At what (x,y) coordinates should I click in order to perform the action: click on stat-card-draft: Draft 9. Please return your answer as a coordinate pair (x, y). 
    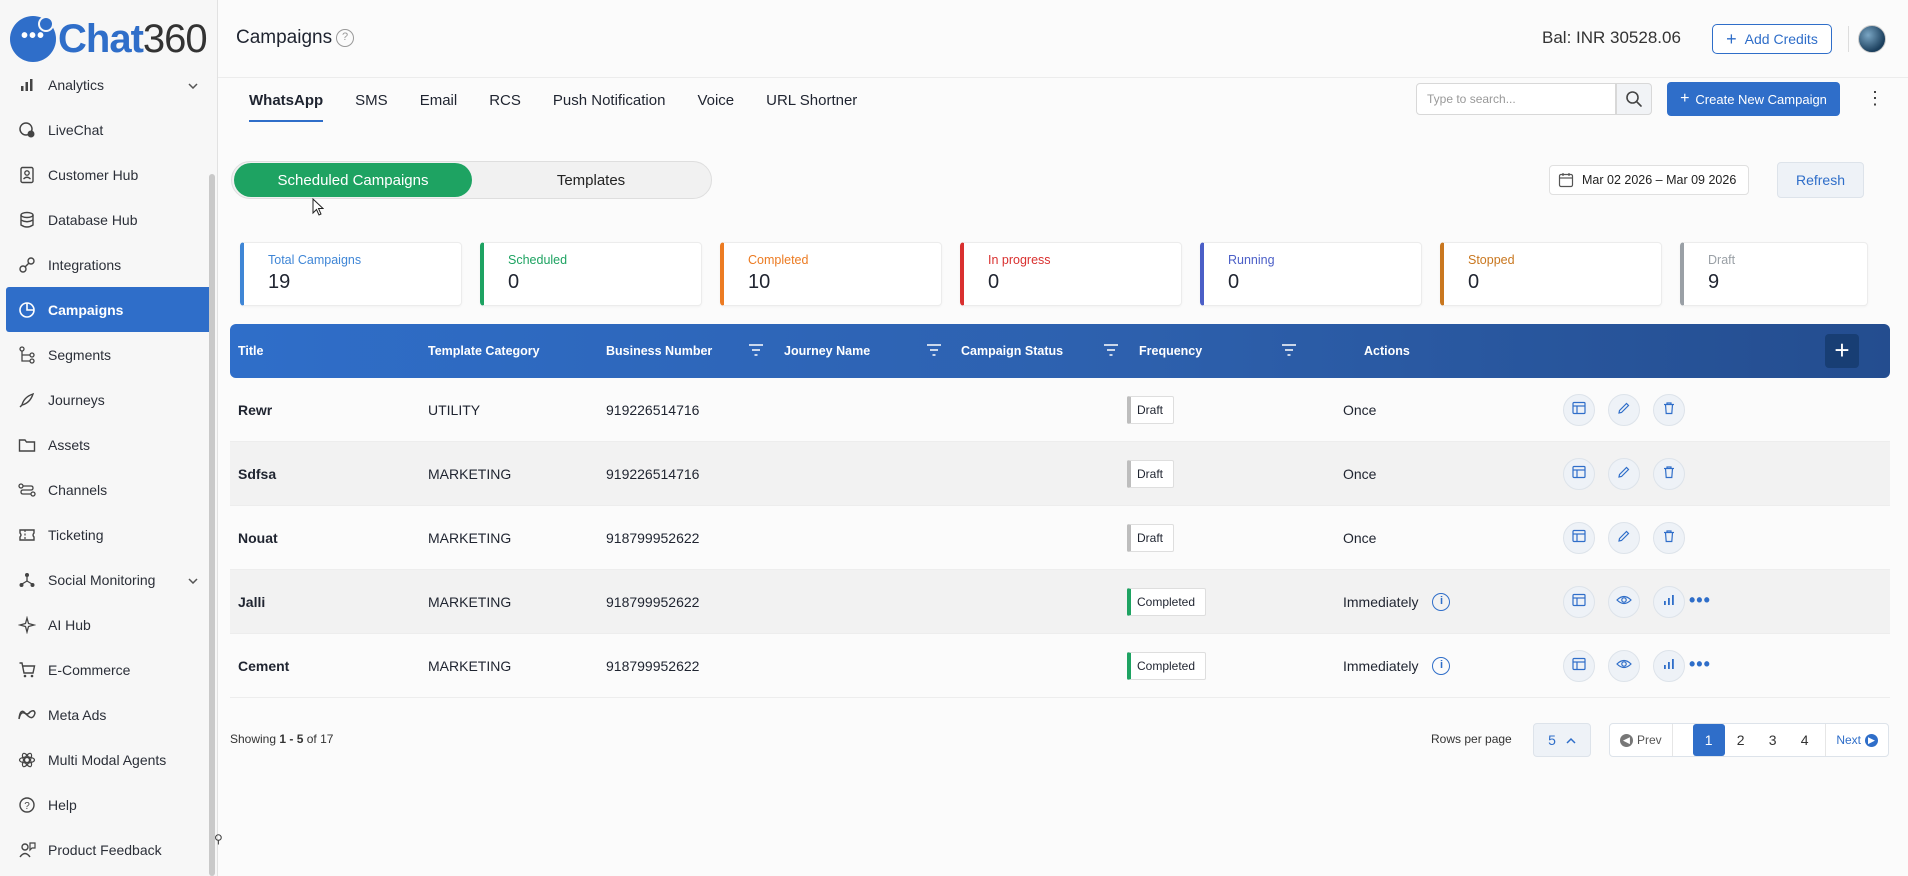
    Looking at the image, I should click on (1774, 274).